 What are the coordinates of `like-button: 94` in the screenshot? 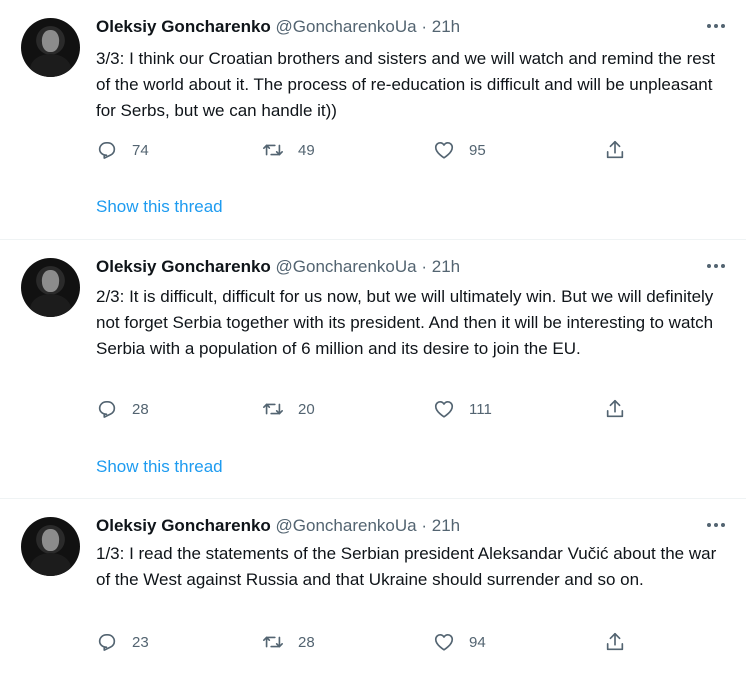 It's located at (459, 642).